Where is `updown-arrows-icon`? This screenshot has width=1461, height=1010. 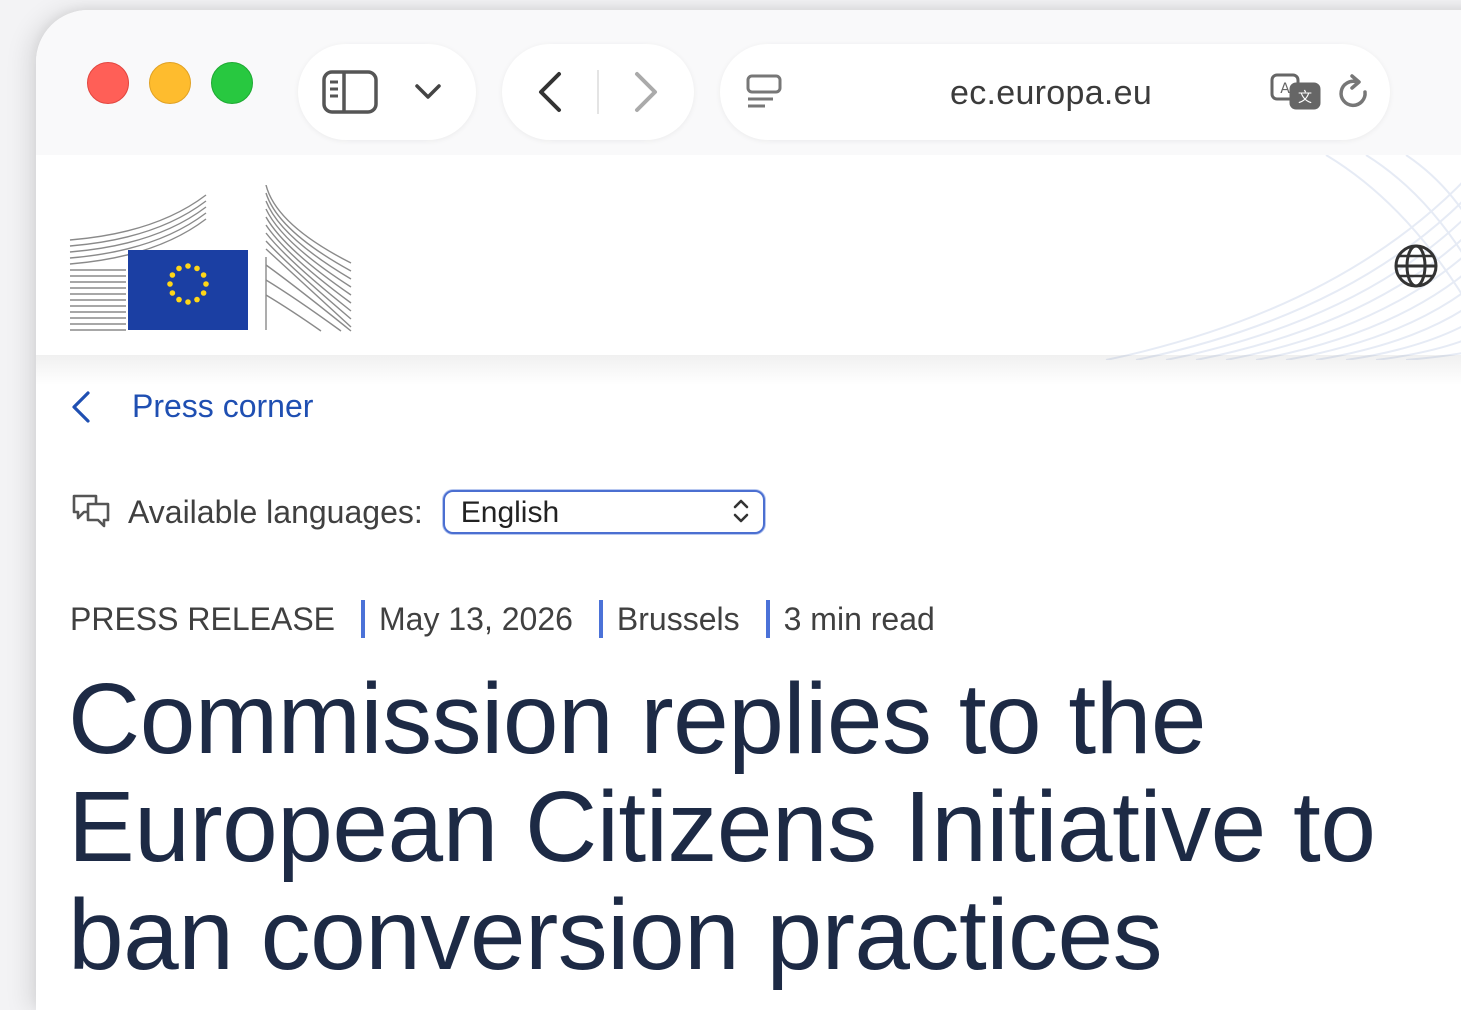
updown-arrows-icon is located at coordinates (741, 513).